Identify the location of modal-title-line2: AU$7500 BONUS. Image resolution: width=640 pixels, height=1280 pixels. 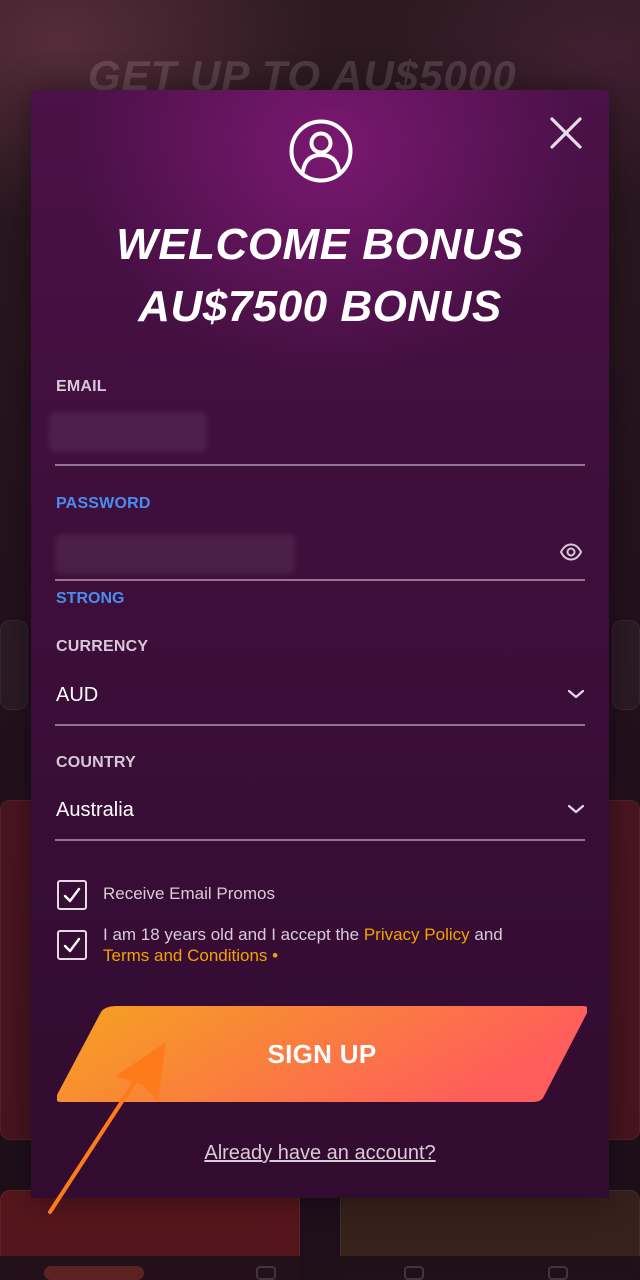
(320, 306).